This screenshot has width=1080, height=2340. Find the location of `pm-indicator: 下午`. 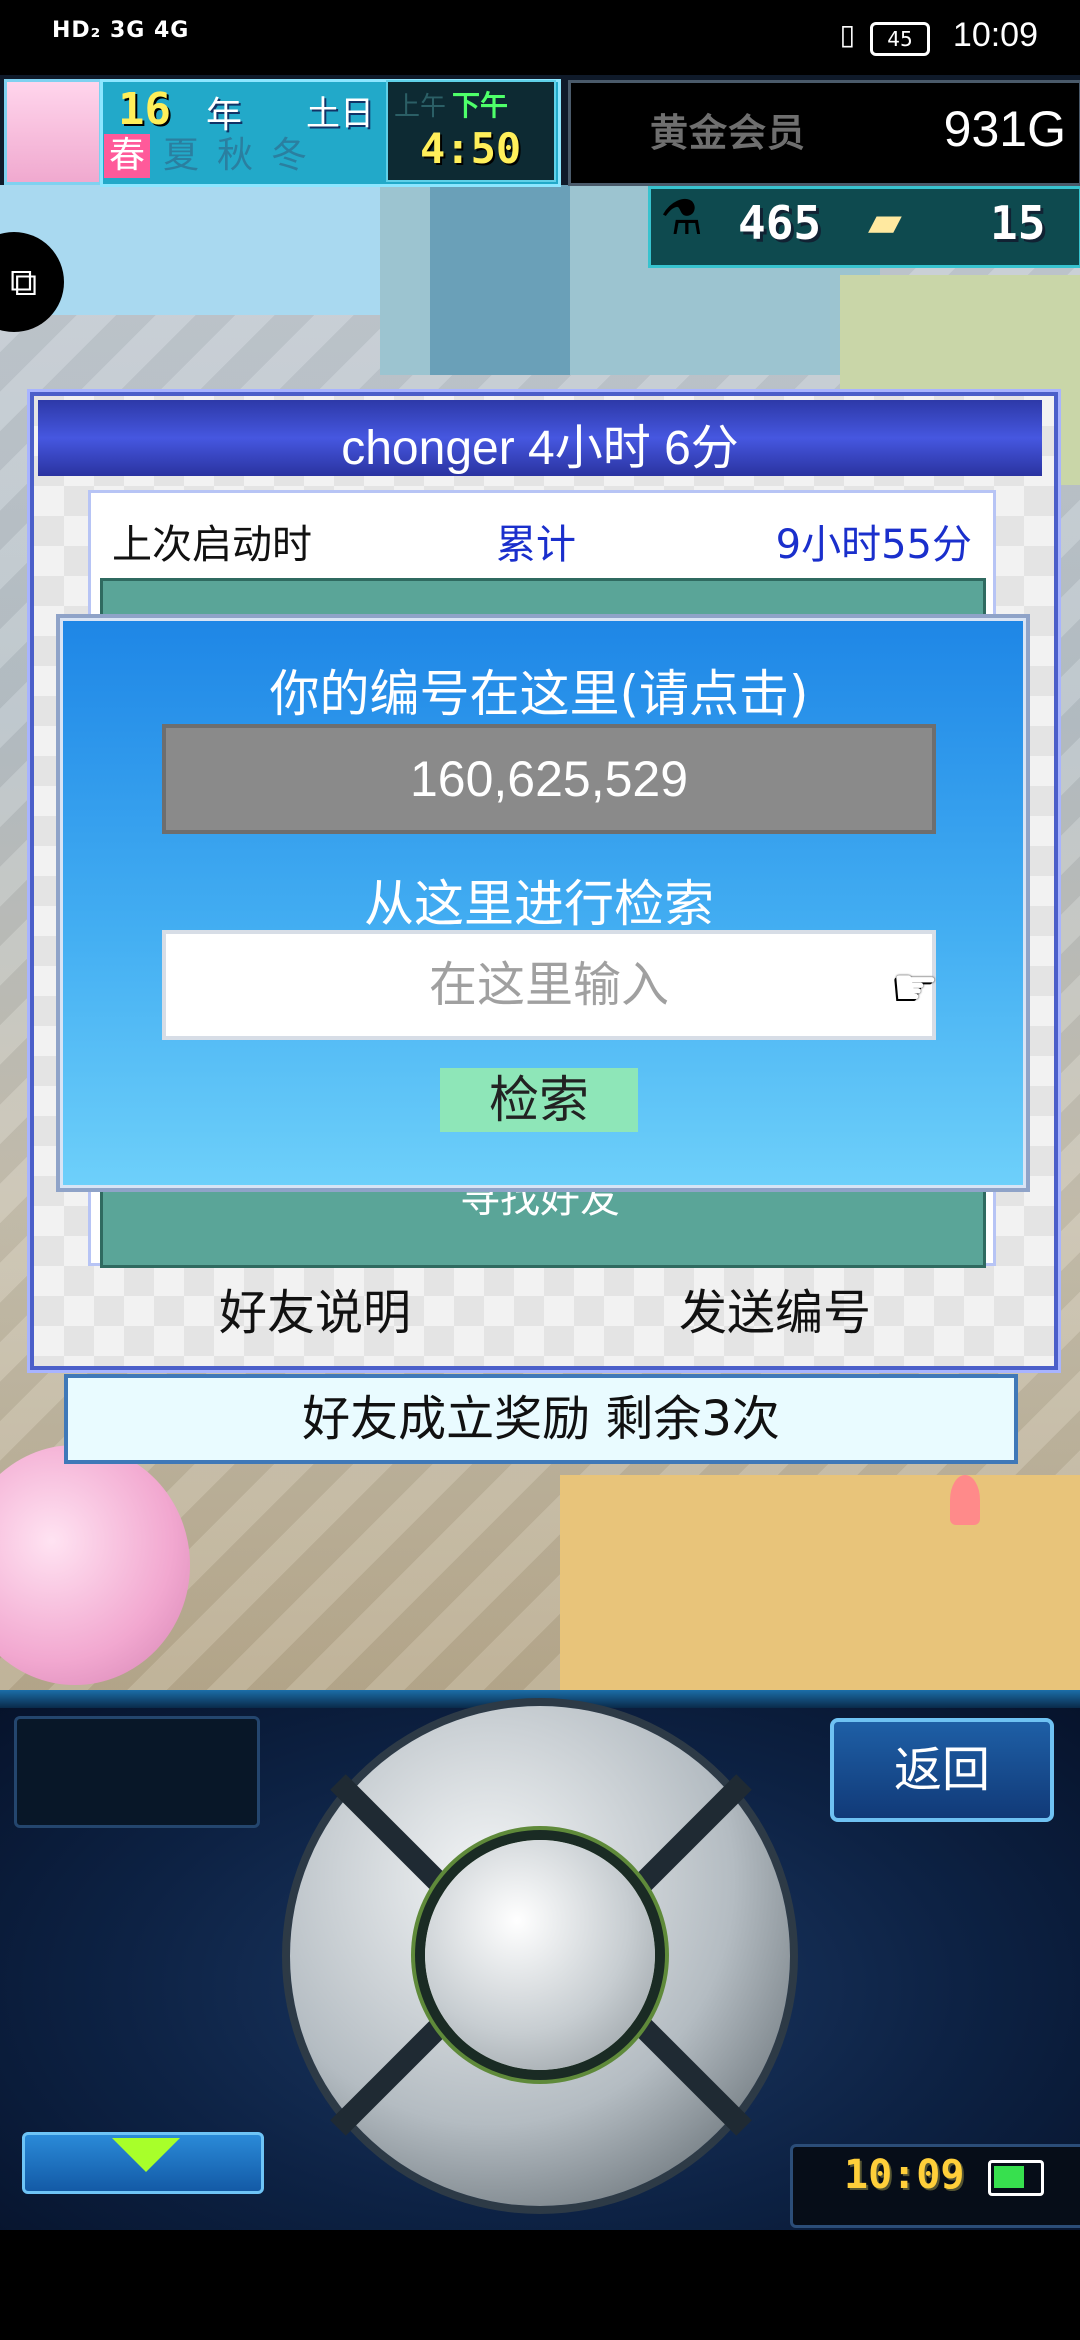

pm-indicator: 下午 is located at coordinates (480, 105).